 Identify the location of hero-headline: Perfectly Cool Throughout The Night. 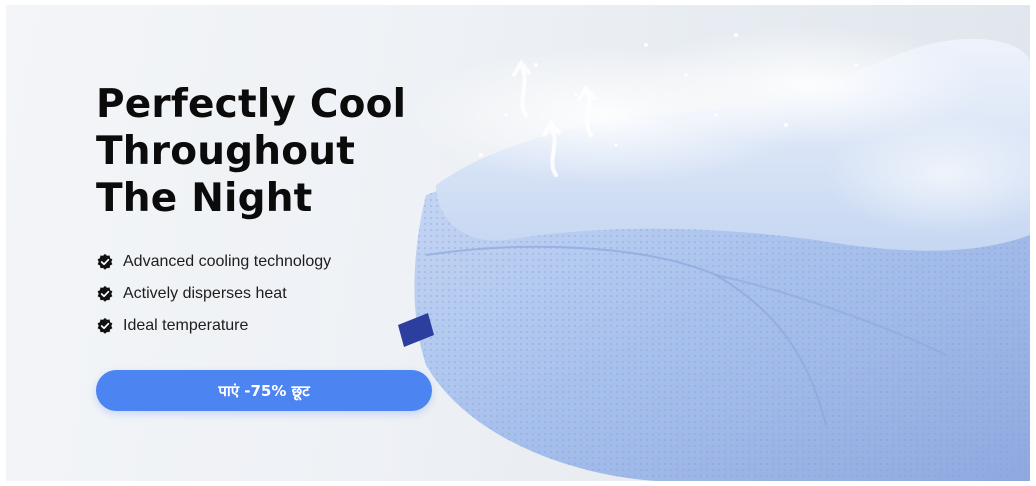
(251, 151).